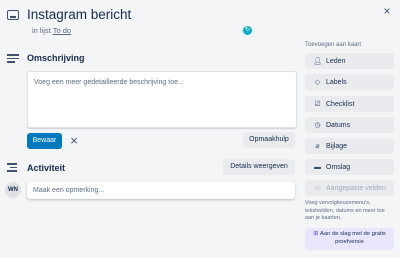 This screenshot has height=258, width=400. What do you see at coordinates (62, 30) in the screenshot?
I see `list-link: To do` at bounding box center [62, 30].